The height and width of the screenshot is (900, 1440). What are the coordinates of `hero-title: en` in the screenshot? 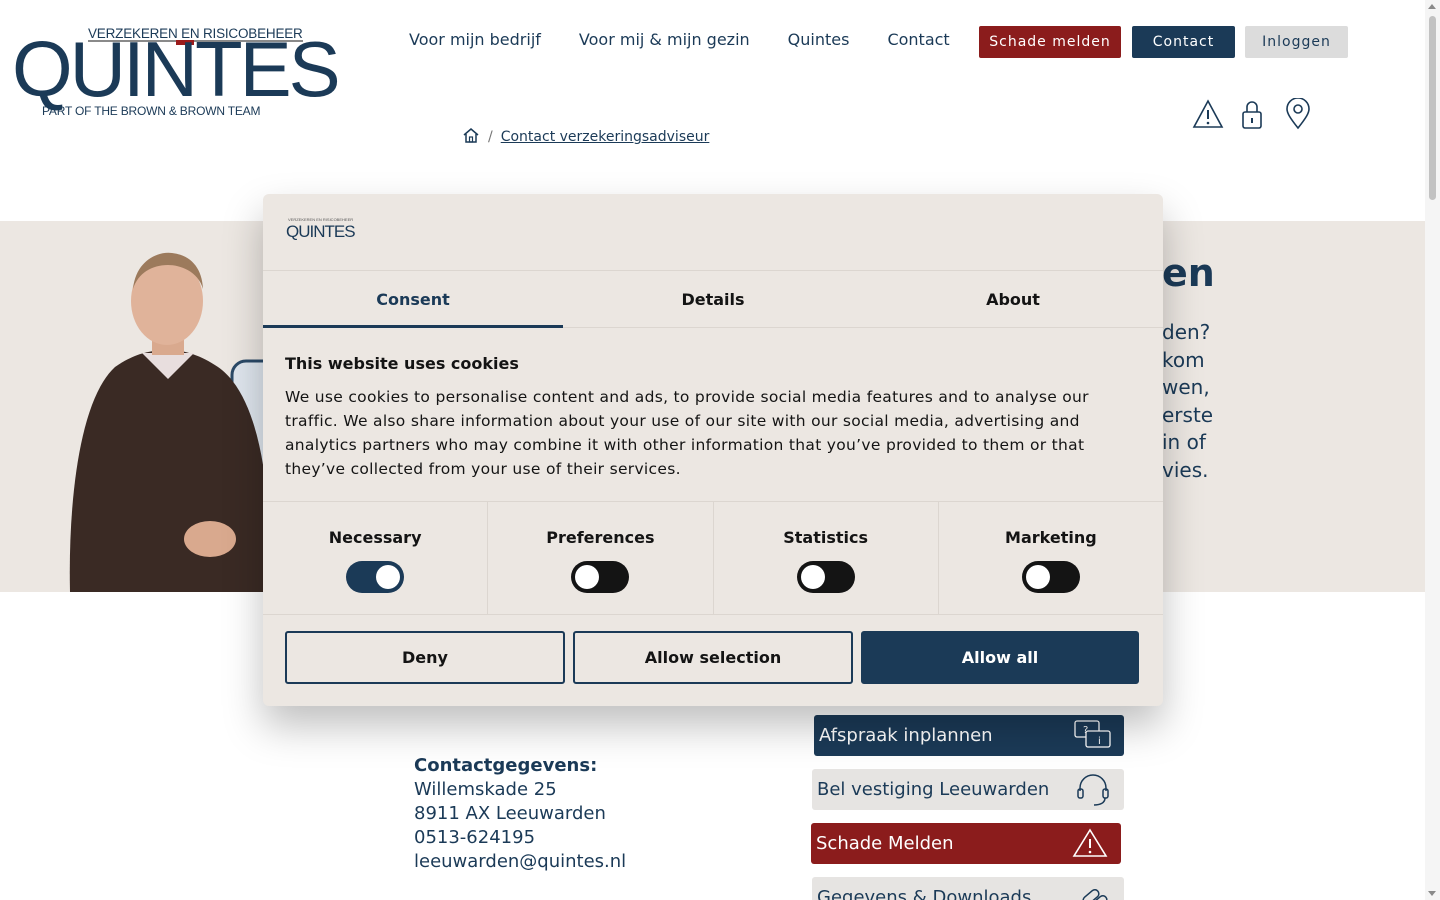 It's located at (1188, 273).